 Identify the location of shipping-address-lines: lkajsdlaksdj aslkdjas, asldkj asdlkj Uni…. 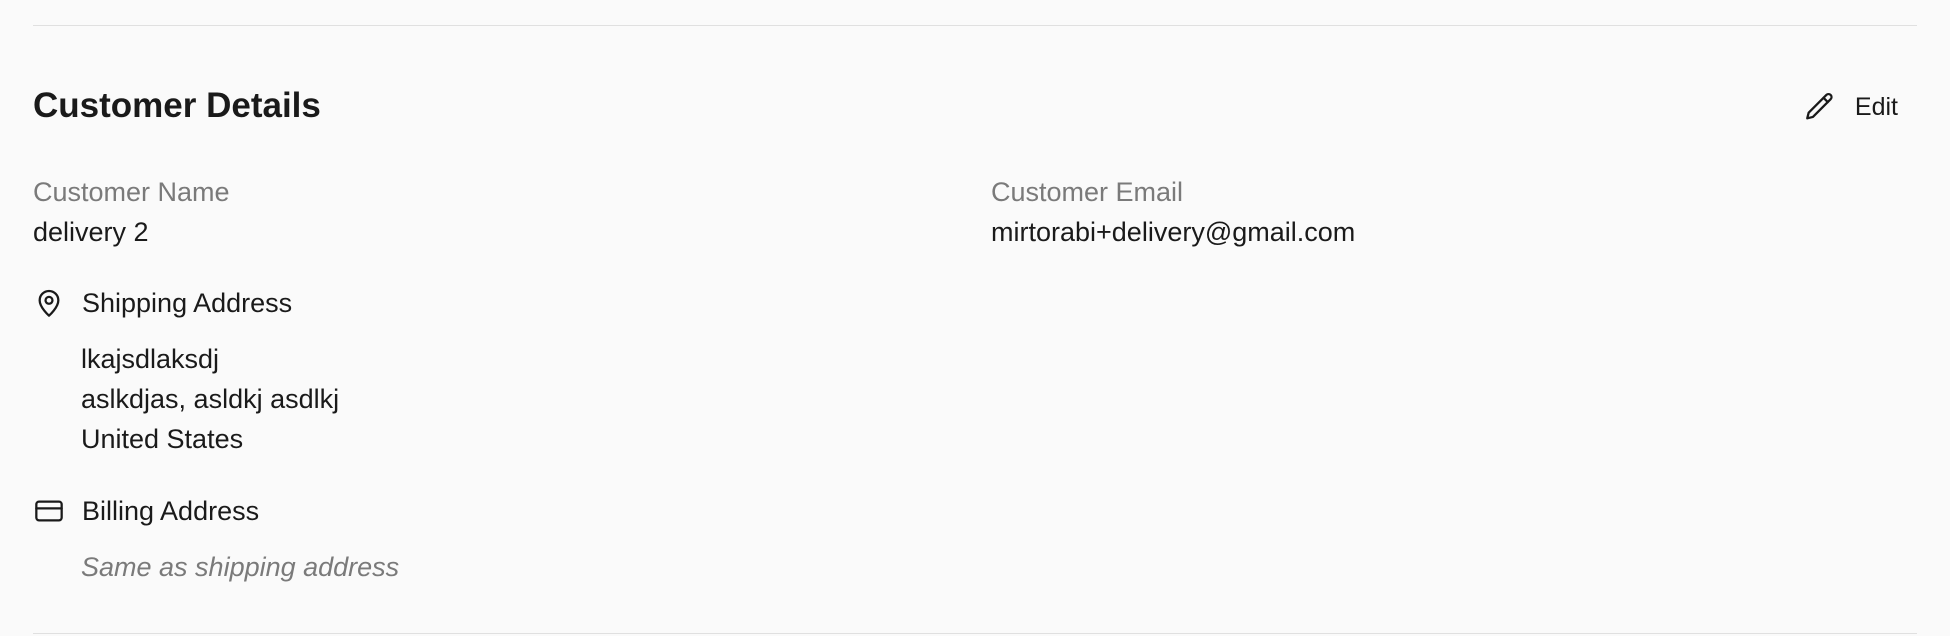
(210, 399).